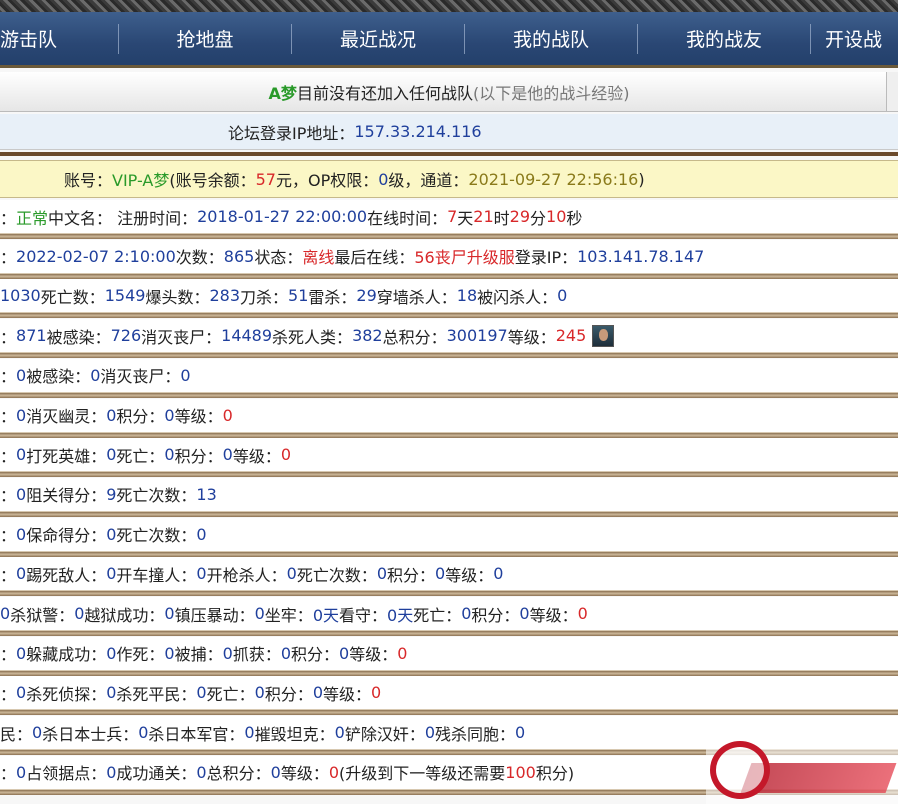  I want to click on nav-item-my-team: 我的战队, so click(551, 39).